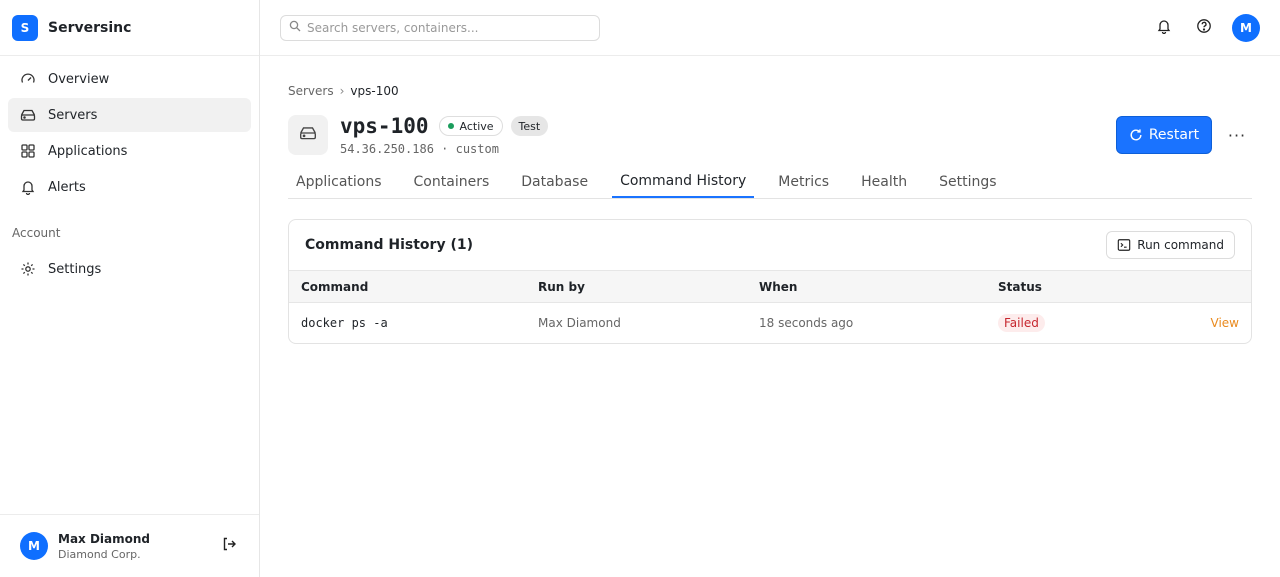 The image size is (1280, 577). Describe the element at coordinates (67, 187) in the screenshot. I see `sidebar-item-label: Alerts` at that location.